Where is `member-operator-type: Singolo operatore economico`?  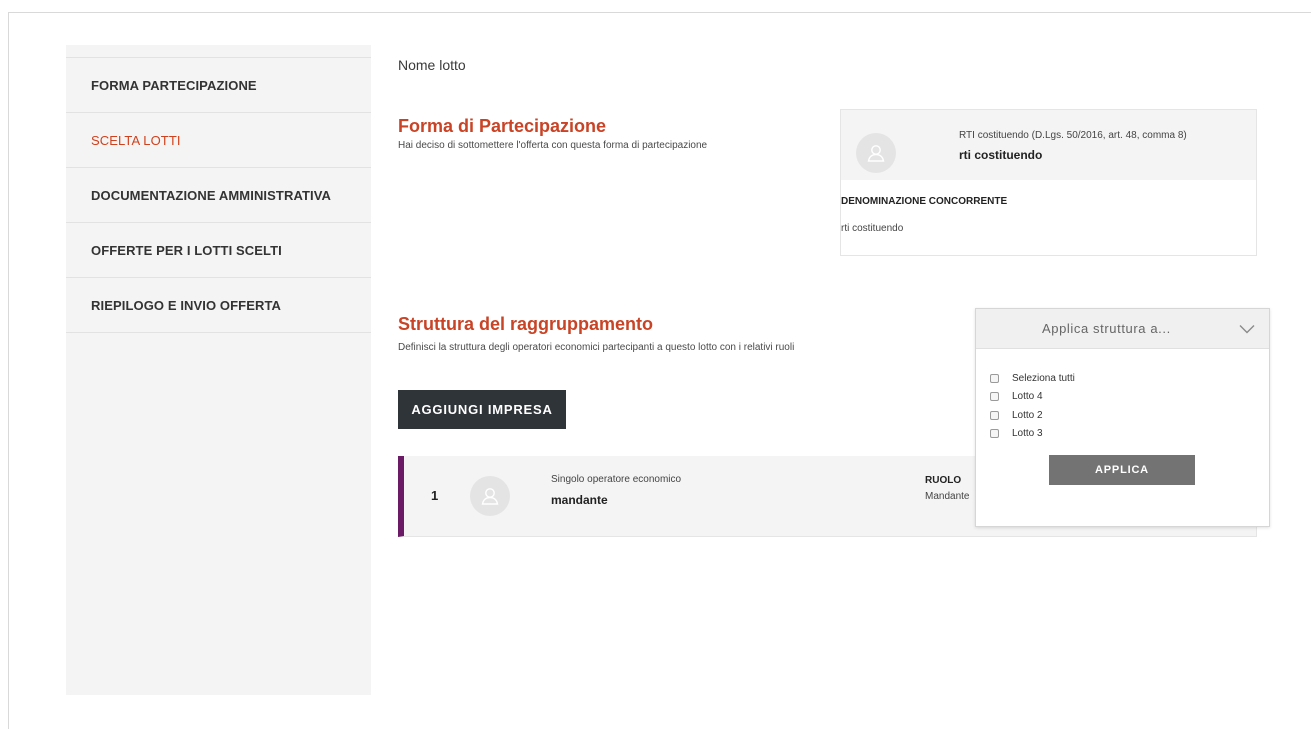 member-operator-type: Singolo operatore economico is located at coordinates (616, 479).